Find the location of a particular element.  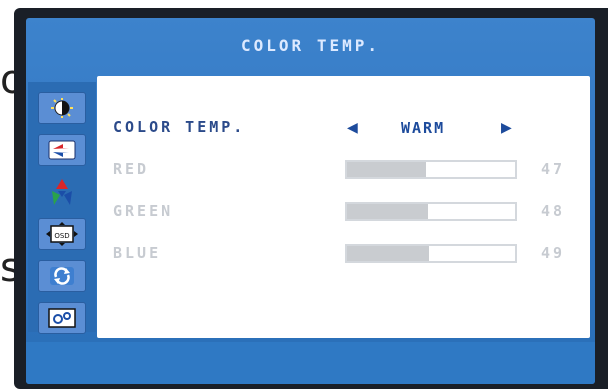

left-arrow-icon: ◀ is located at coordinates (352, 128).